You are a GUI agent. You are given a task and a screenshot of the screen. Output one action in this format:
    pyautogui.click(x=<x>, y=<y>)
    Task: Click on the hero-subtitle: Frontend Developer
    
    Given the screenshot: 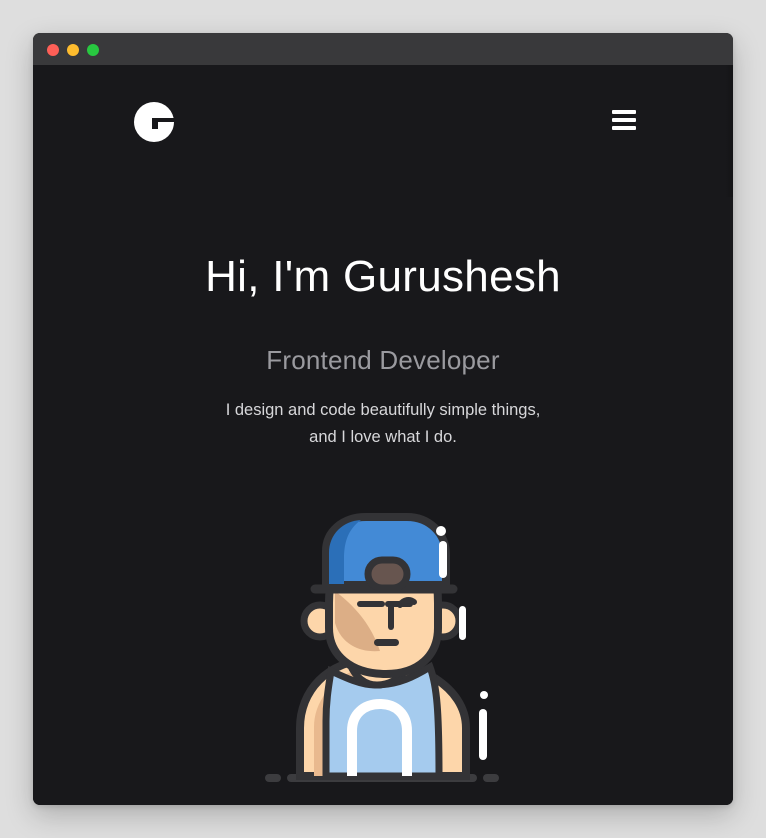 What is the action you would take?
    pyautogui.click(x=383, y=360)
    